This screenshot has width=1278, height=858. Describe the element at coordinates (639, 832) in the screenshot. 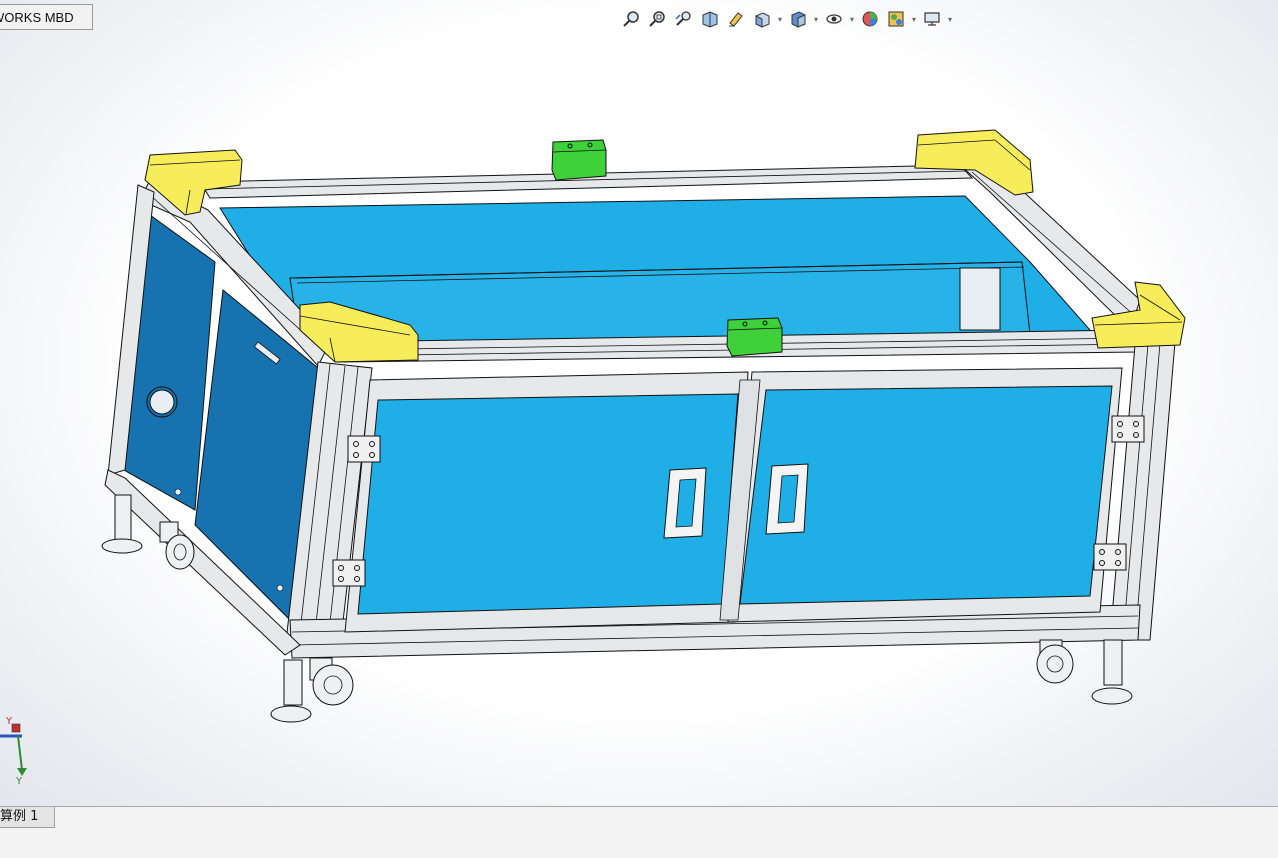

I see `sheet-tab-bar: 算例 1` at that location.